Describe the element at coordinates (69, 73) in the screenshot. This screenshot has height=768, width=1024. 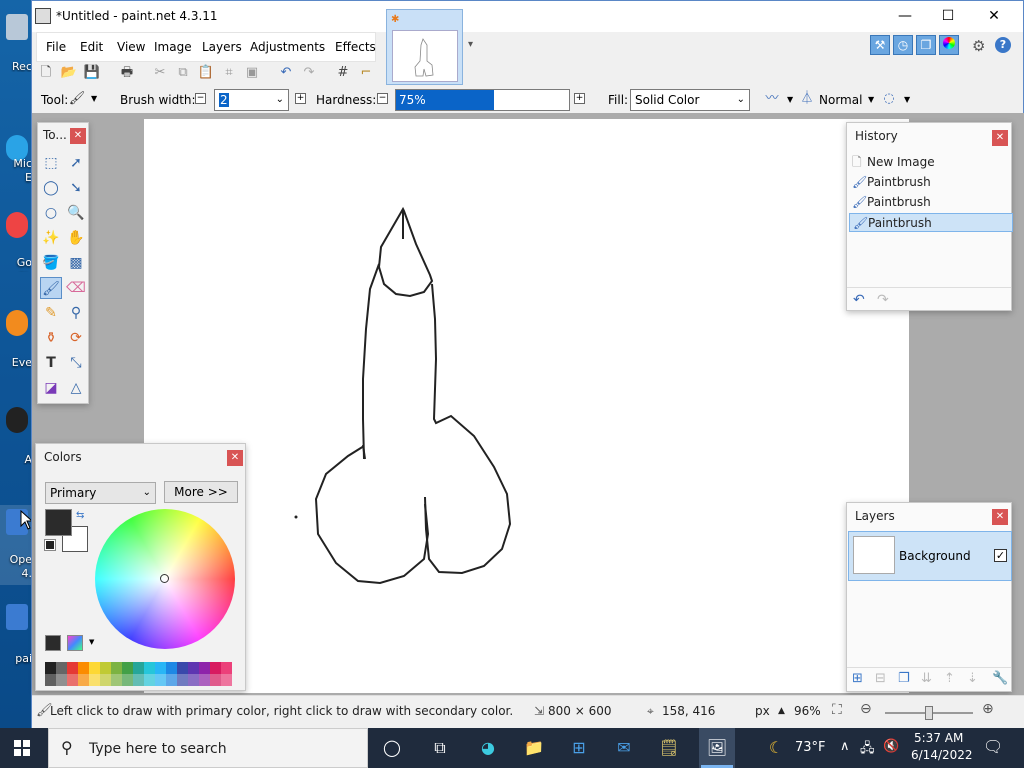
I see `open-file-icon: 📂` at that location.